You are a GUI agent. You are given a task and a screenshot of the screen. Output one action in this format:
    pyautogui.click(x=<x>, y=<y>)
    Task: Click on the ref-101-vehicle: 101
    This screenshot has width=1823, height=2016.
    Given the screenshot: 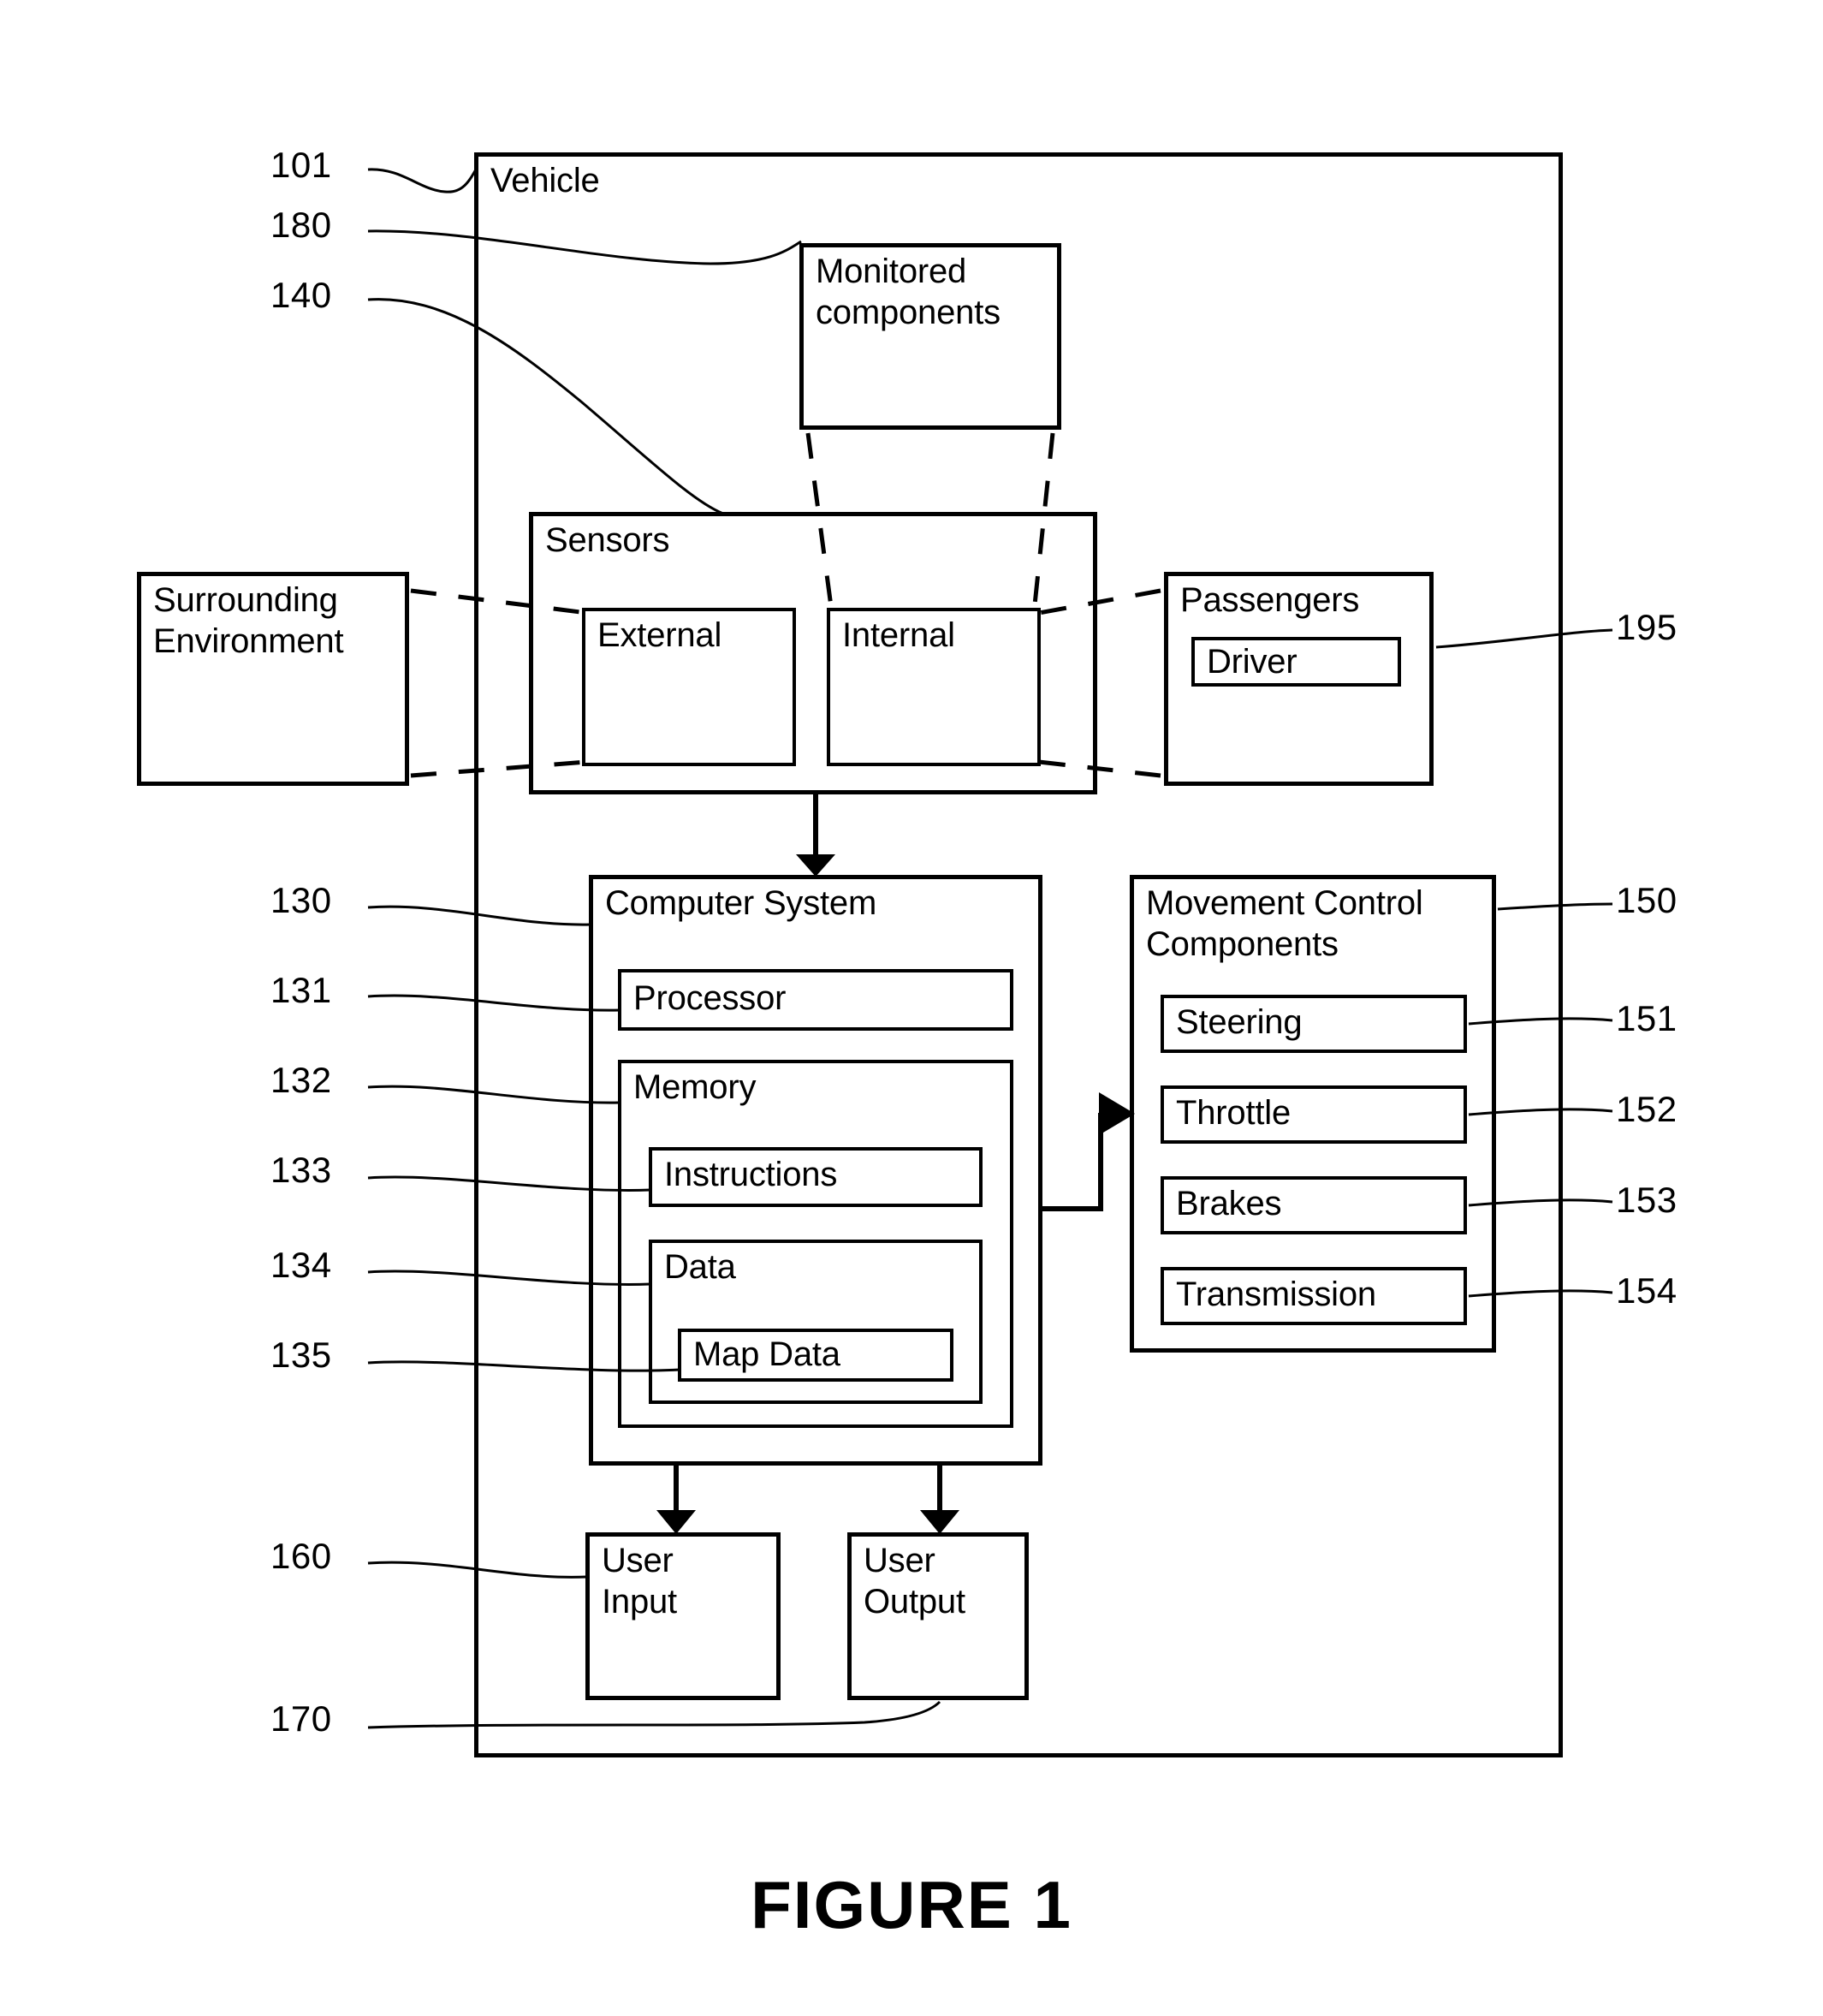 What is the action you would take?
    pyautogui.click(x=301, y=165)
    